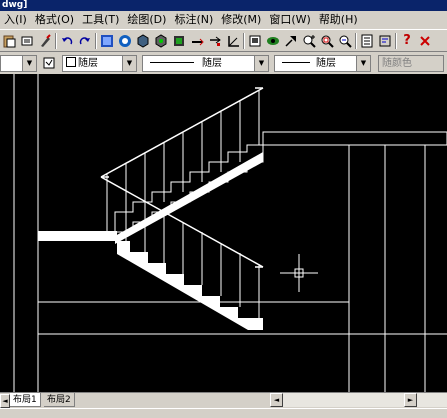 This screenshot has height=418, width=447. What do you see at coordinates (15, 20) in the screenshot?
I see `menu-insert: 入(I)` at bounding box center [15, 20].